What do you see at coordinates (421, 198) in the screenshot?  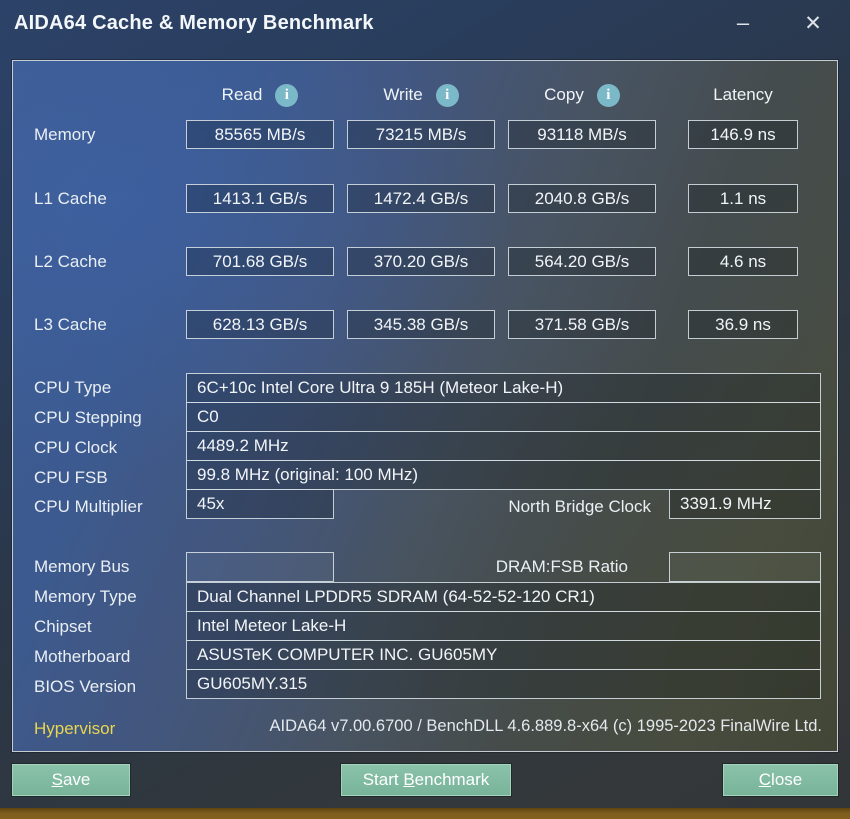 I see `l1-write-value: 1472.4 GB/s` at bounding box center [421, 198].